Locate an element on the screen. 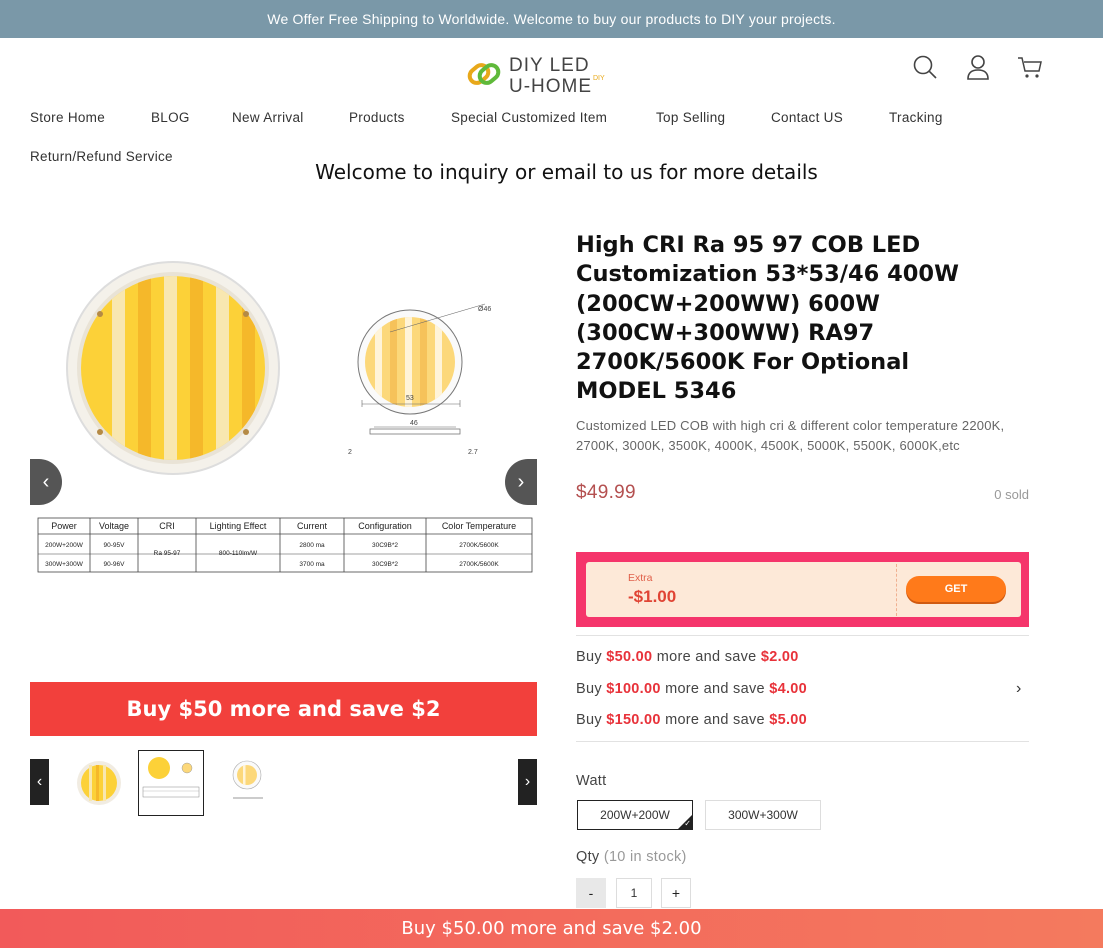 The width and height of the screenshot is (1103, 948). watt-option-label: 200W+200W is located at coordinates (635, 815).